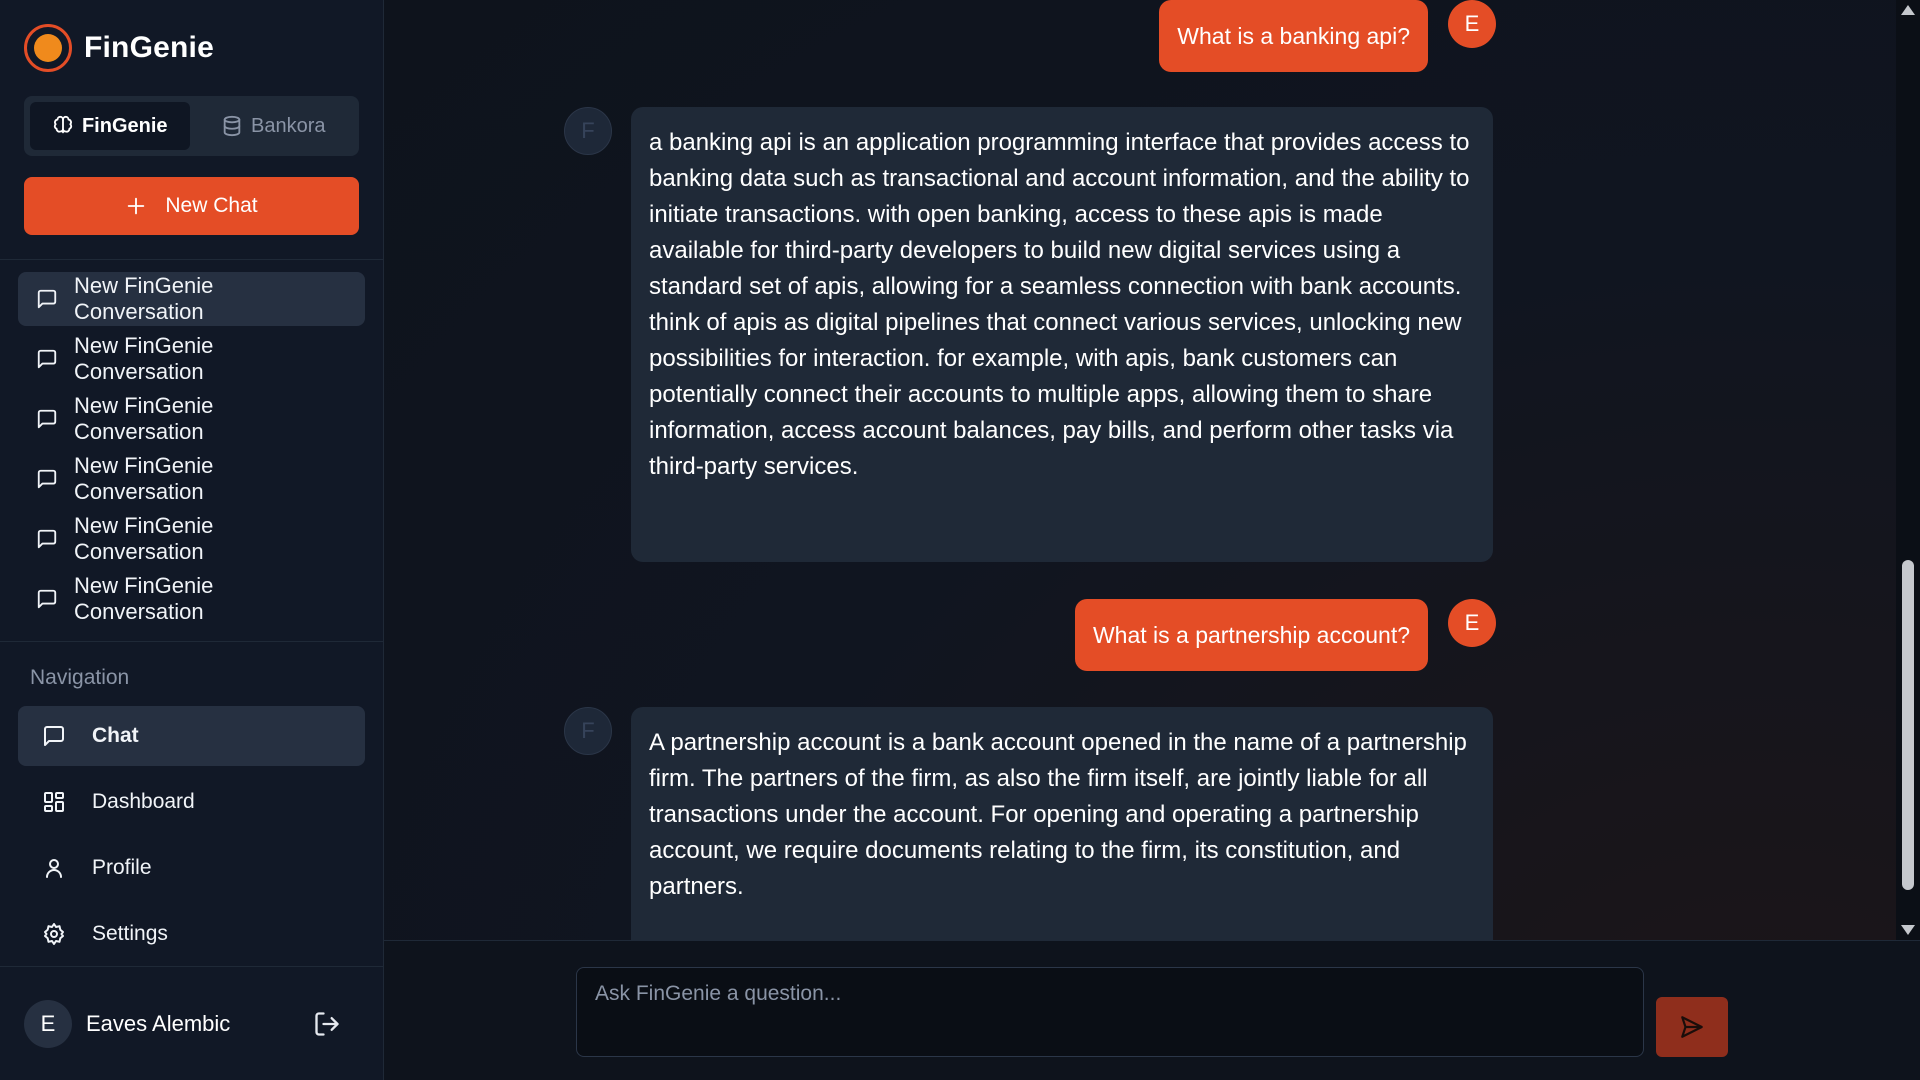 This screenshot has width=1920, height=1080. What do you see at coordinates (80, 677) in the screenshot?
I see `navigation-title: Navigation` at bounding box center [80, 677].